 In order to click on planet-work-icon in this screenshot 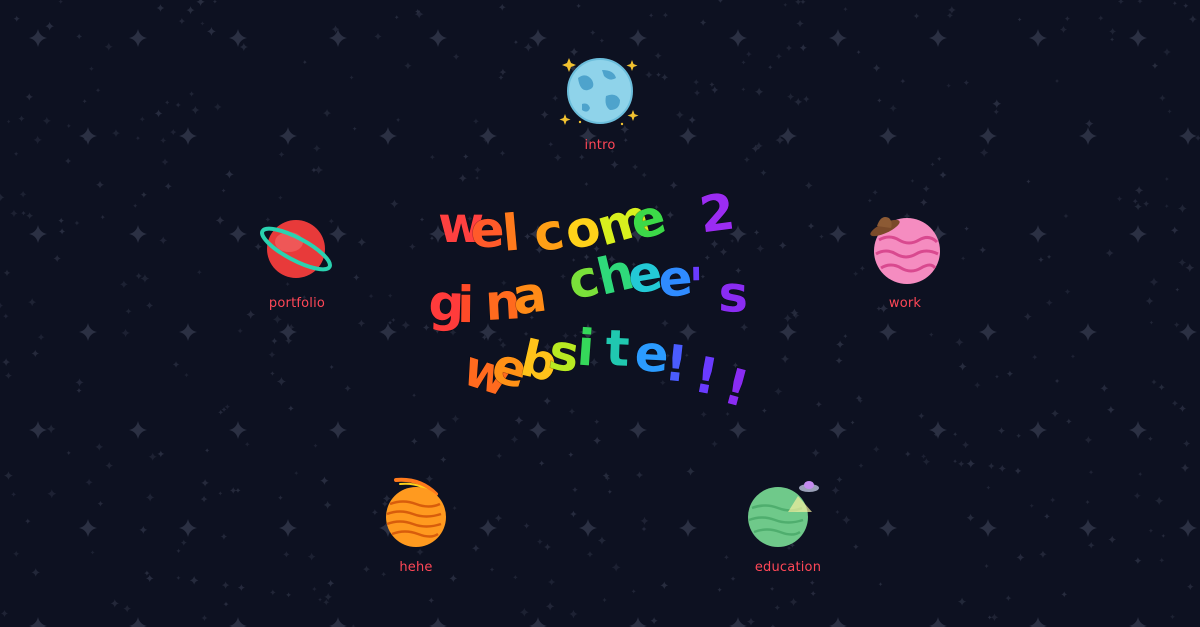, I will do `click(905, 250)`.